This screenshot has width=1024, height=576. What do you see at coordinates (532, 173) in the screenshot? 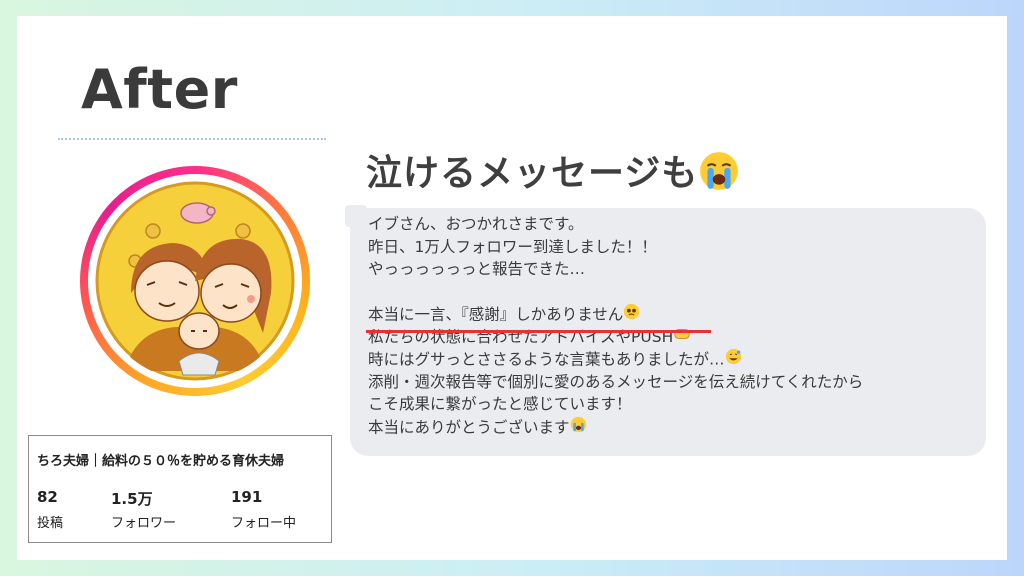
I see `subtitle-text: 泣けるメッセージも` at bounding box center [532, 173].